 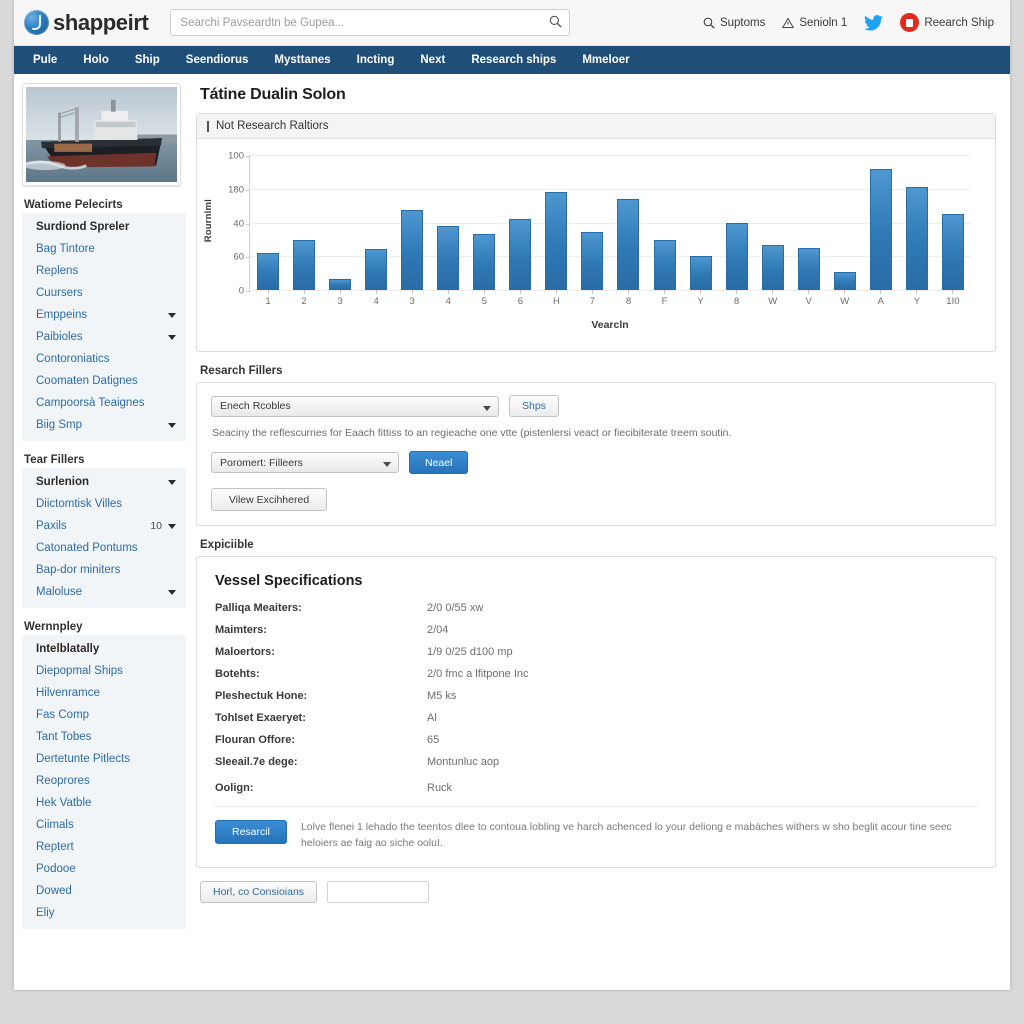 What do you see at coordinates (104, 671) in the screenshot?
I see `sidebar-item-2-1: Diepopmal Ships` at bounding box center [104, 671].